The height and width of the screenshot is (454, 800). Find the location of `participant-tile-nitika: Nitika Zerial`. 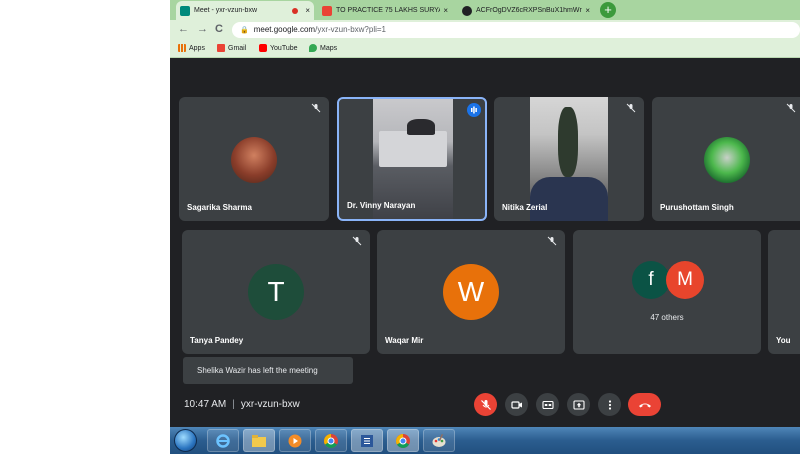

participant-tile-nitika: Nitika Zerial is located at coordinates (569, 159).